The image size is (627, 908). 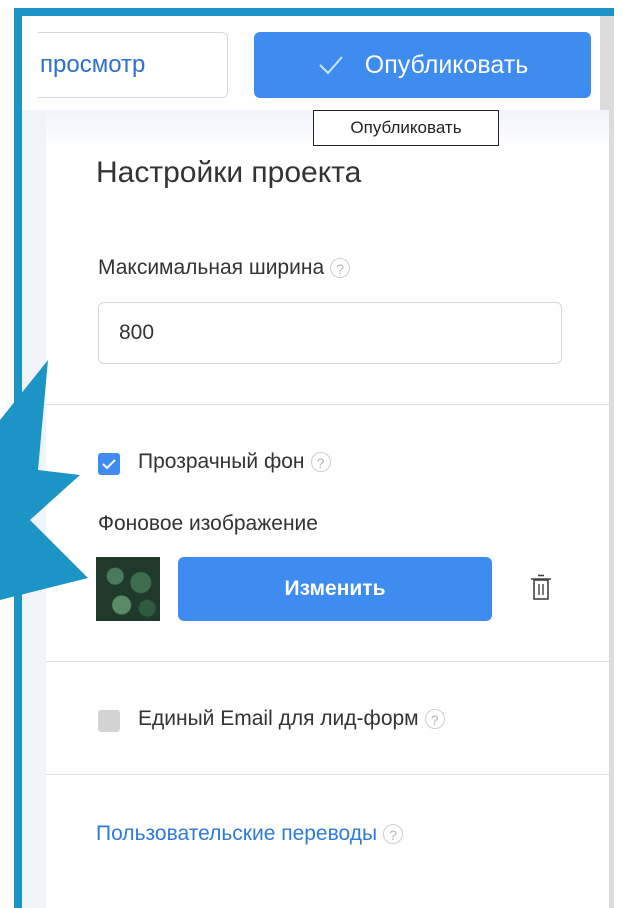 I want to click on publish-label: Опубликовать, so click(x=446, y=64).